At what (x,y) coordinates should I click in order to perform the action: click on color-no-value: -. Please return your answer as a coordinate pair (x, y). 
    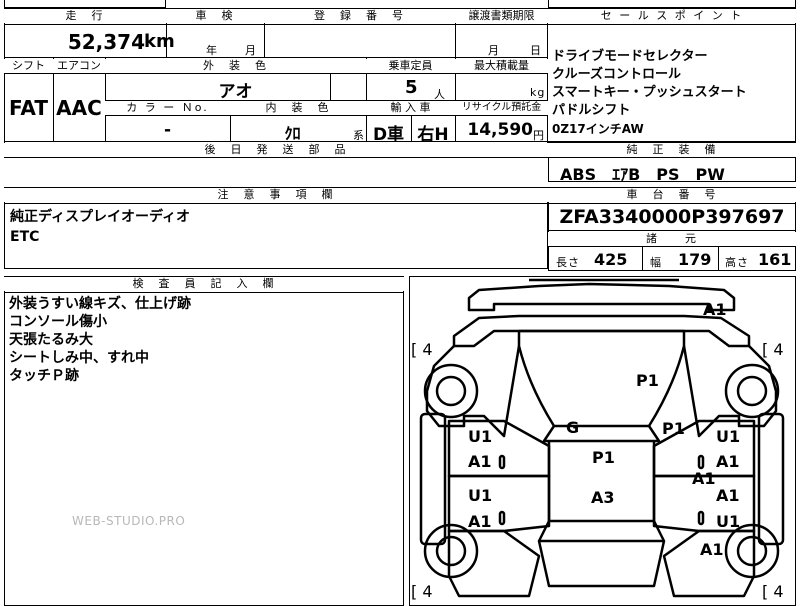
    Looking at the image, I should click on (167, 130).